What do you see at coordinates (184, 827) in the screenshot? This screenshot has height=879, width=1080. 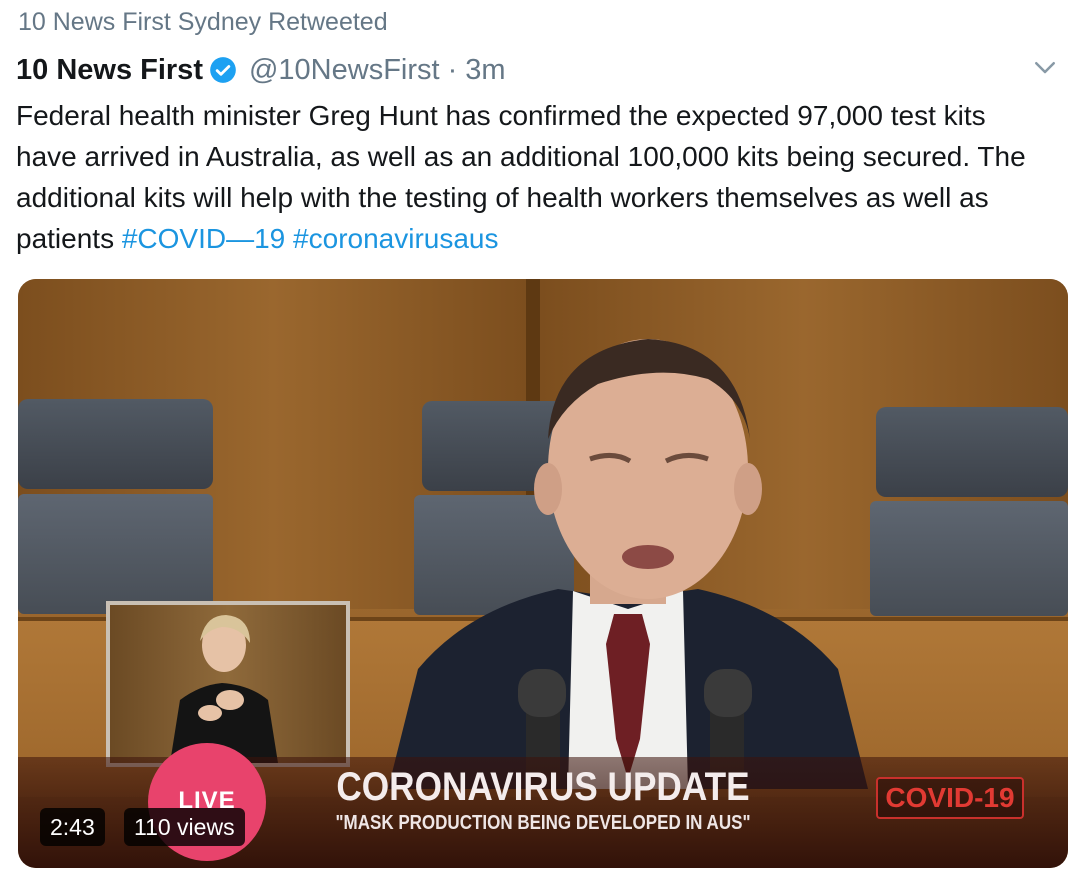 I see `video-views: 110 views` at bounding box center [184, 827].